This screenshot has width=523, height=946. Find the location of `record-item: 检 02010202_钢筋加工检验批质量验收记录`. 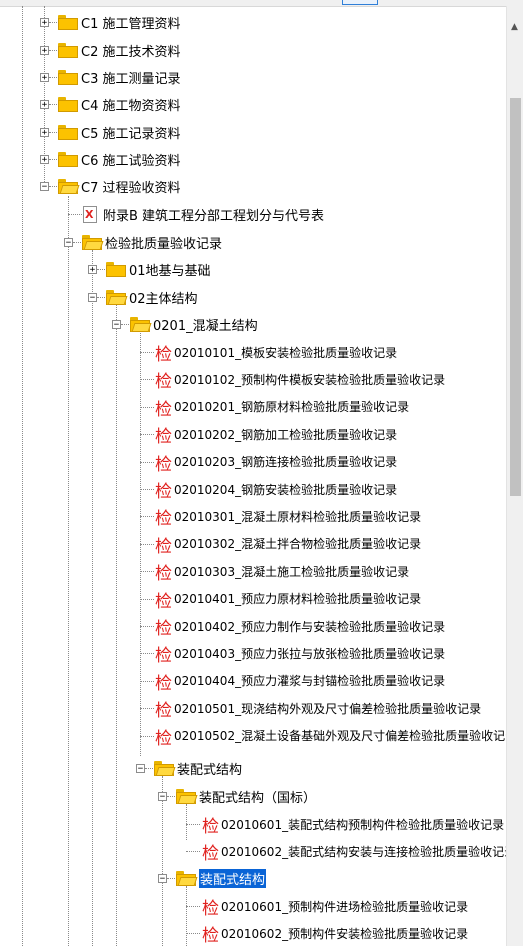

record-item: 检 02010202_钢筋加工检验批质量验收记录 is located at coordinates (276, 435).